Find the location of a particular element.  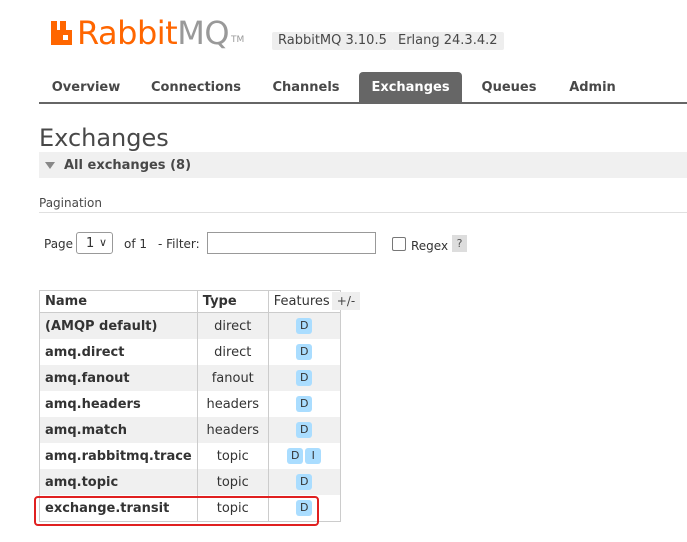

logo-text-rabbit: Rabbit is located at coordinates (127, 33).